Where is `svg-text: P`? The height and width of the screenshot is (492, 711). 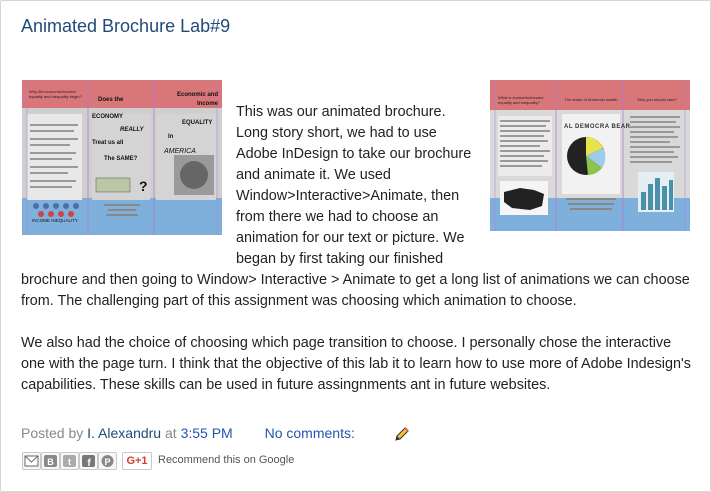 svg-text: P is located at coordinates (107, 462).